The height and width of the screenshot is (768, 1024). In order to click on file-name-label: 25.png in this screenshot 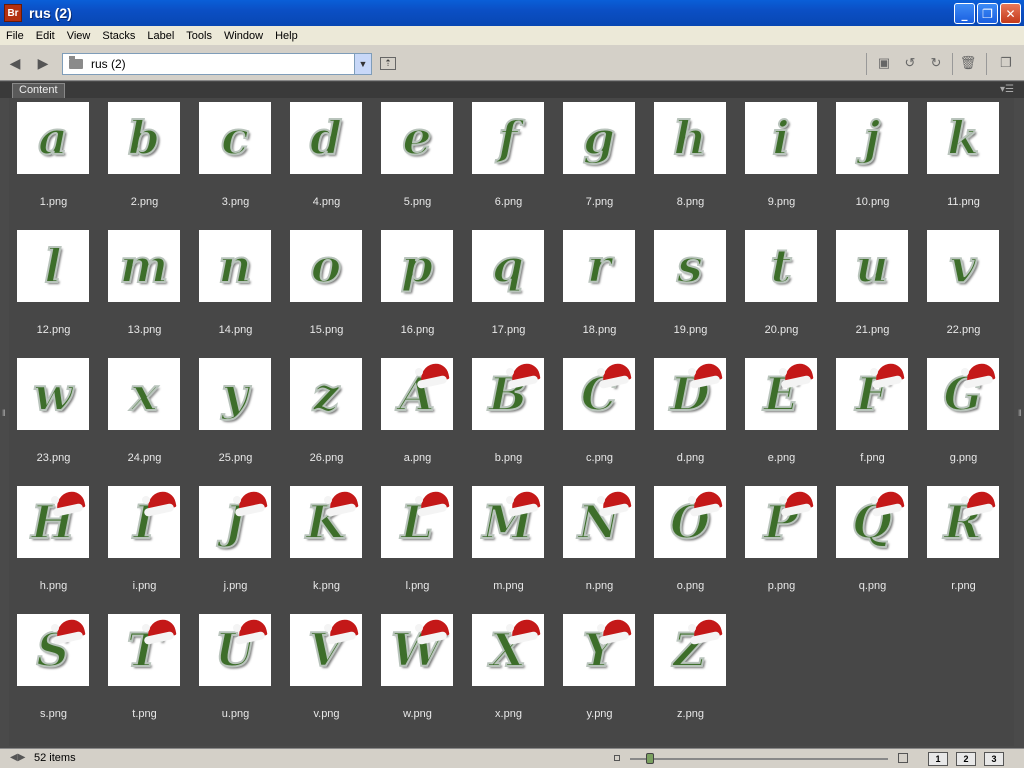, I will do `click(235, 458)`.